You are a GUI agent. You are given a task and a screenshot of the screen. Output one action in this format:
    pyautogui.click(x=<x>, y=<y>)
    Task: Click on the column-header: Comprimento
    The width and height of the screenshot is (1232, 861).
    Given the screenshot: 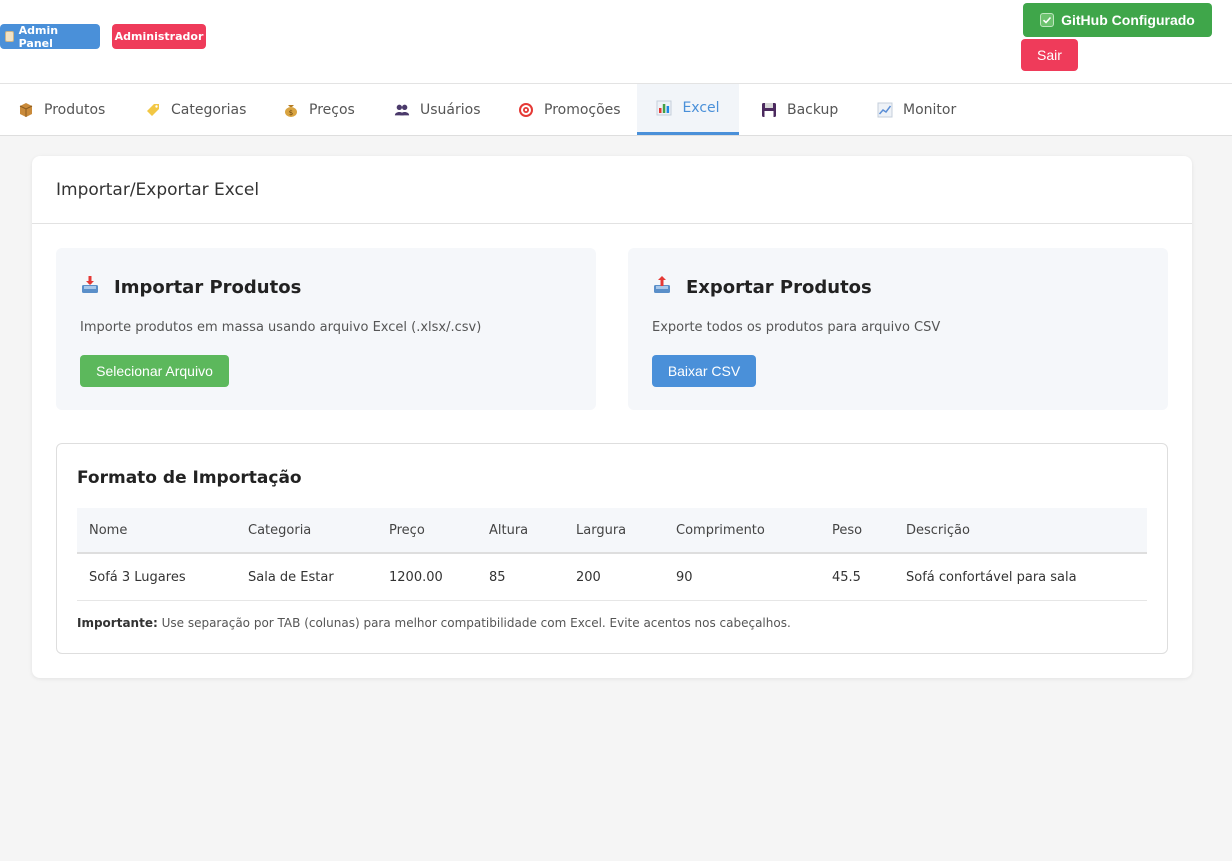 What is the action you would take?
    pyautogui.click(x=720, y=530)
    